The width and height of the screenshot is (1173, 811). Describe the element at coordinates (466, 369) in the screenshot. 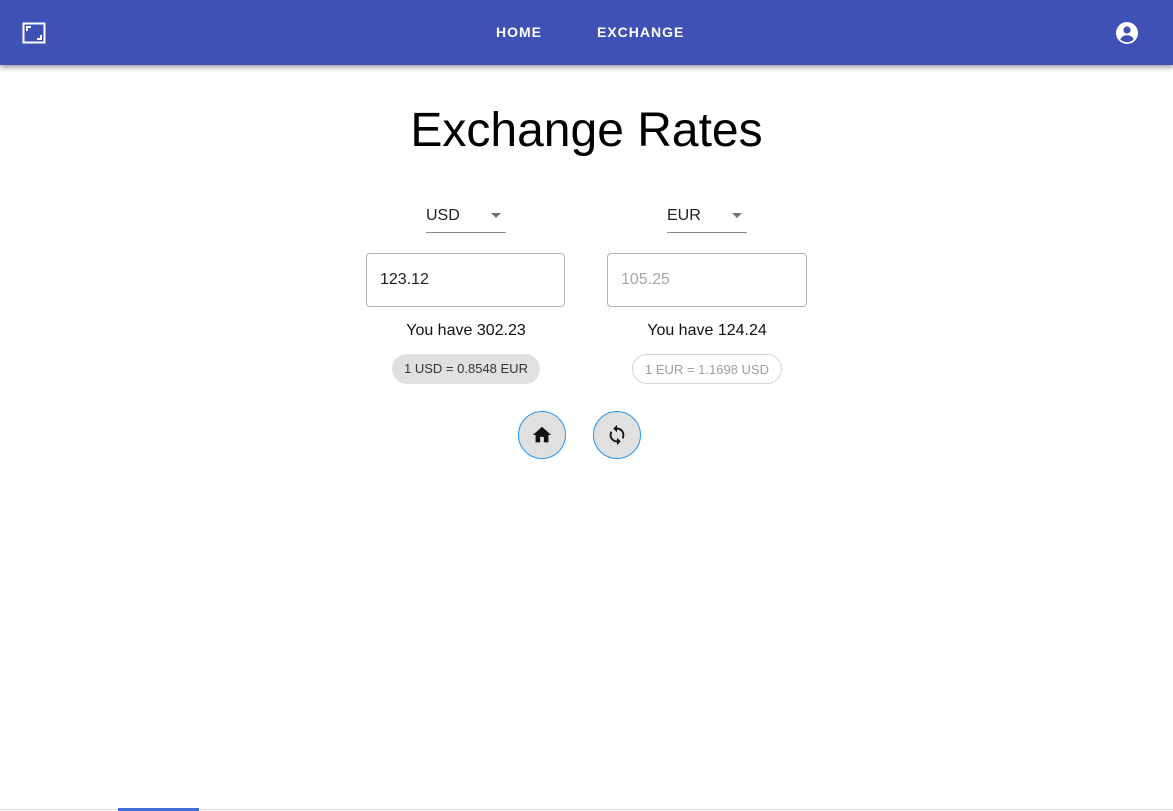

I see `from-rate-chip: 1 USD = 0.8548 EUR` at that location.